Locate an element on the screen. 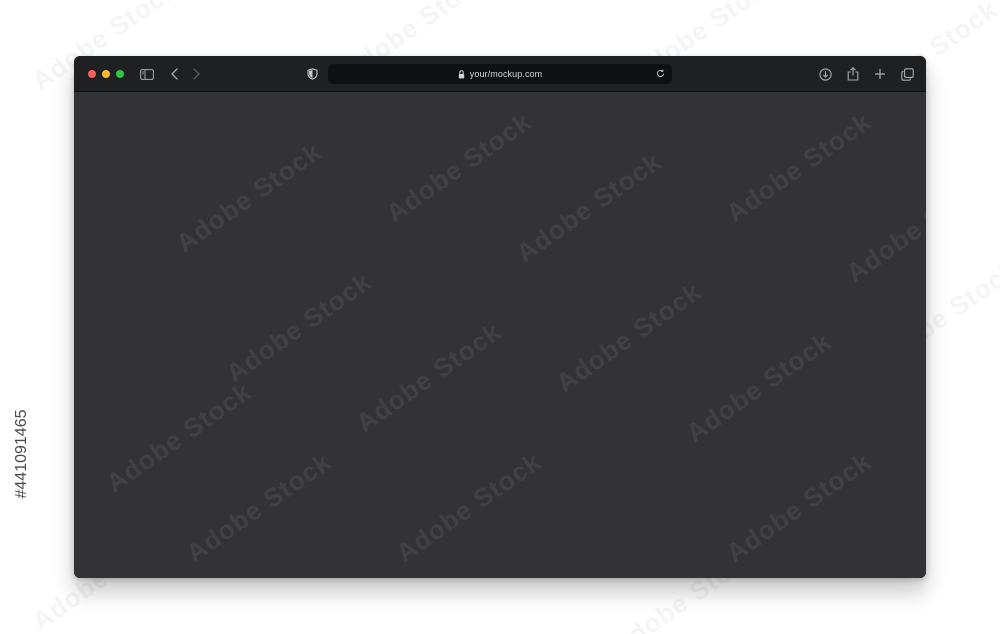  downloads-button is located at coordinates (825, 74).